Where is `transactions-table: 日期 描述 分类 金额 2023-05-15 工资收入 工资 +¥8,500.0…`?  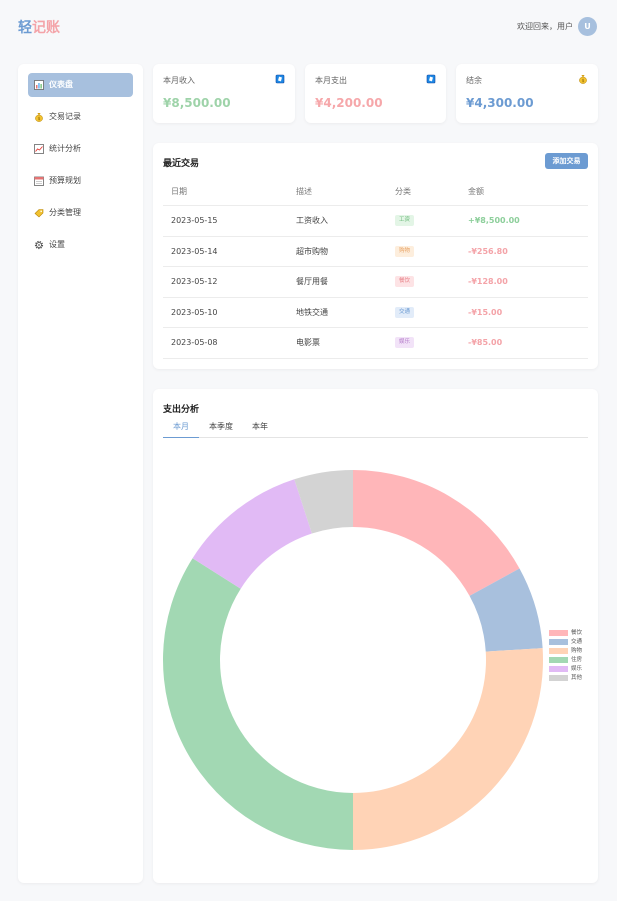 transactions-table: 日期 描述 分类 金额 2023-05-15 工资收入 工资 +¥8,500.0… is located at coordinates (375, 268).